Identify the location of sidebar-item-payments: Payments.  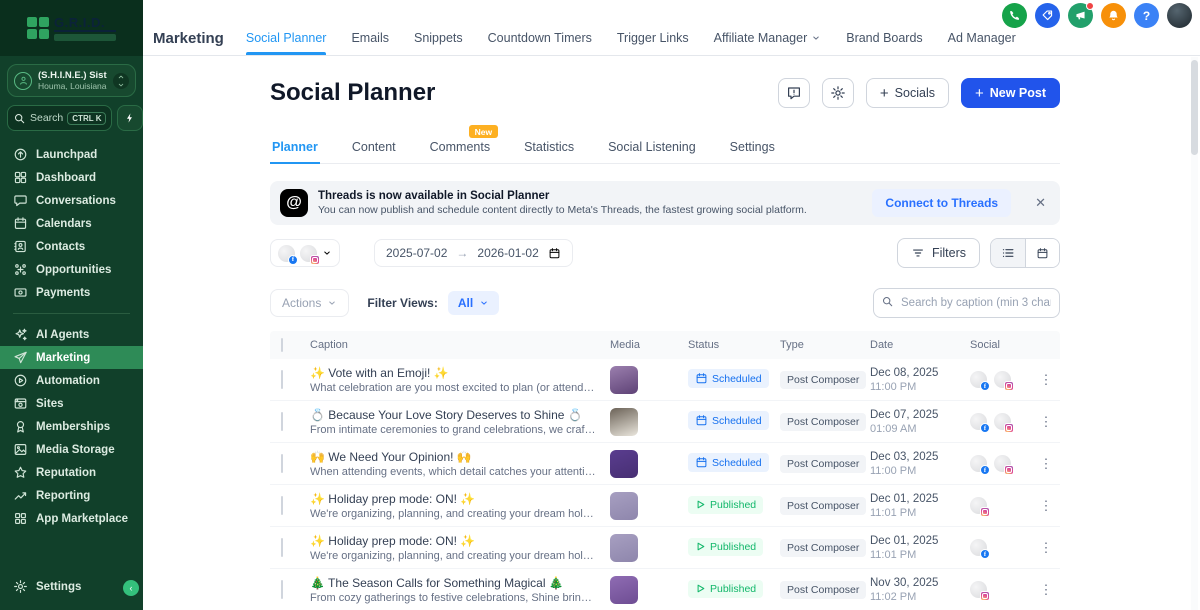
(71, 292).